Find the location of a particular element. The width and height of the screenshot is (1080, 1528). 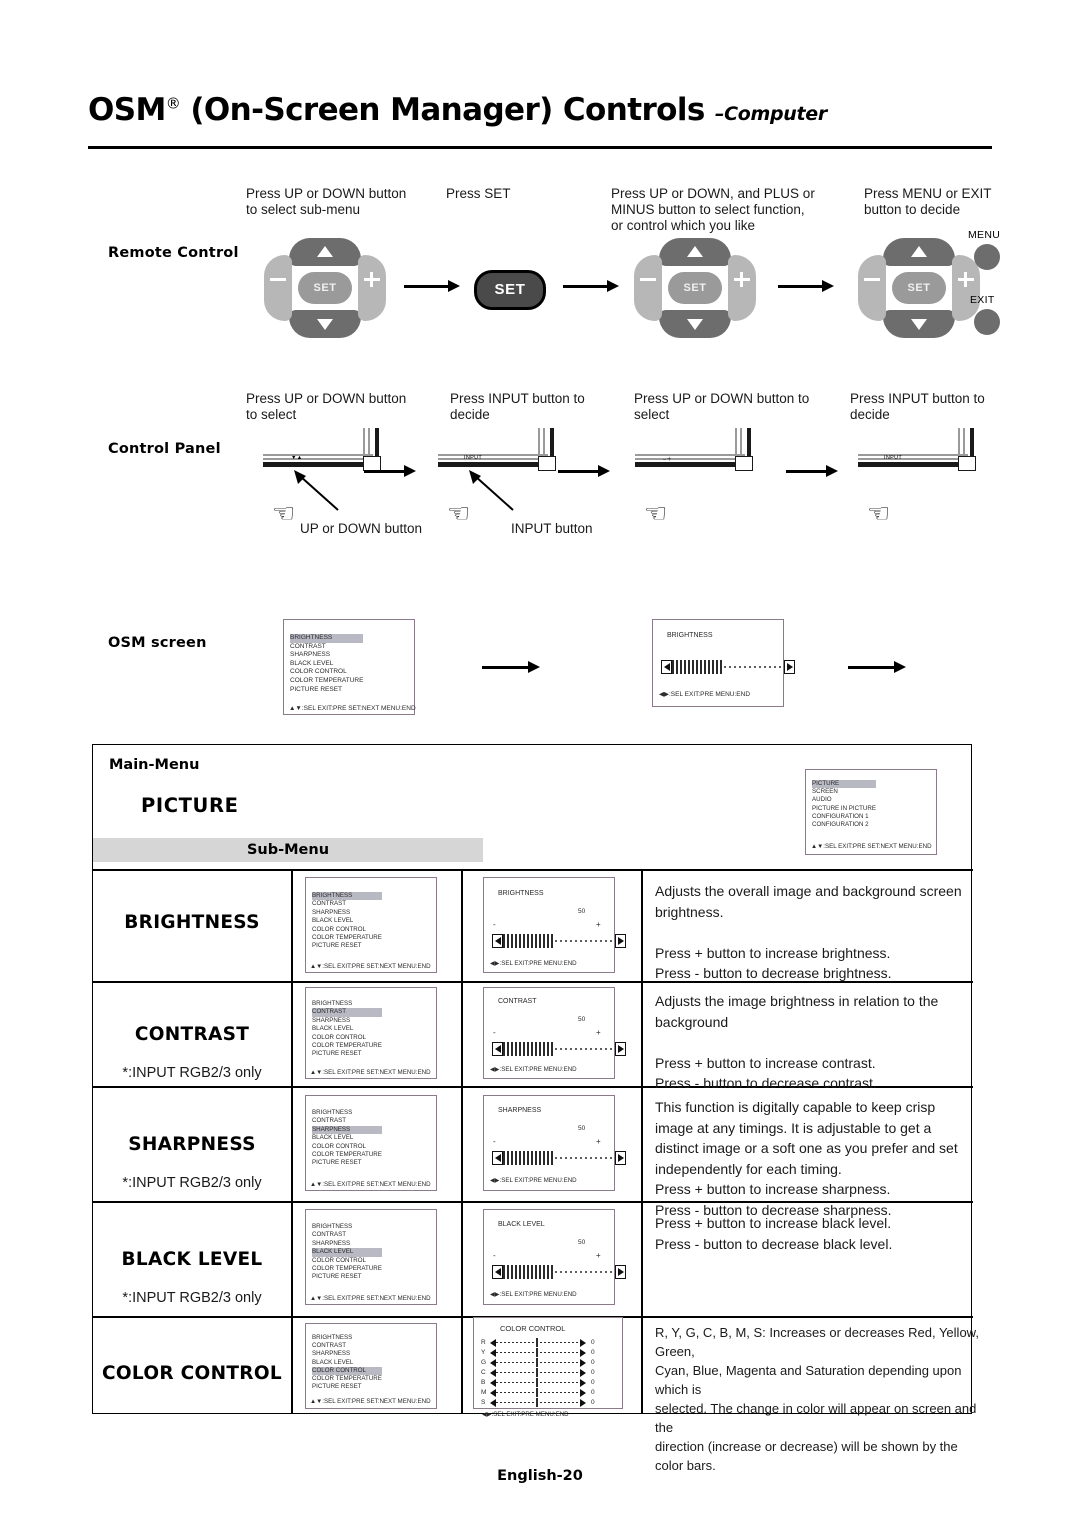

function-label-color-control: COLOR CONTROL is located at coordinates (192, 1373).